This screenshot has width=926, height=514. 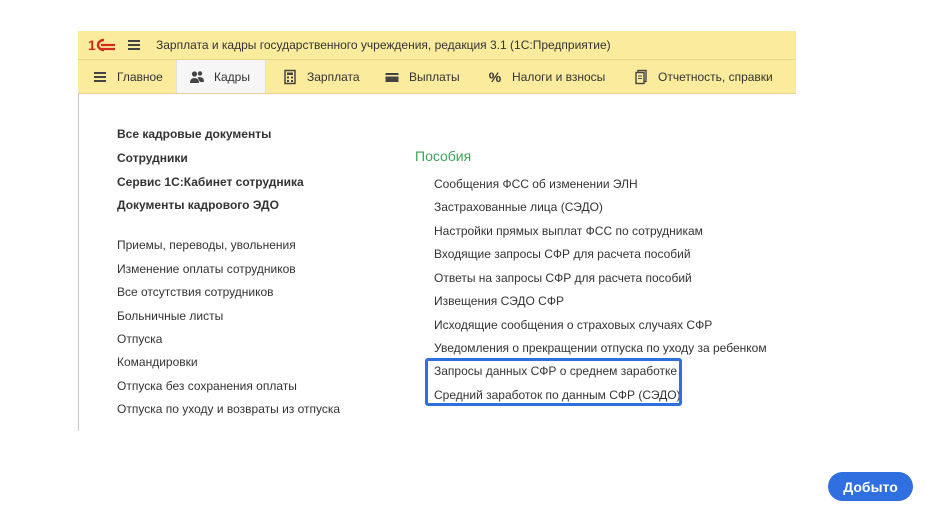 I want to click on link-employee-cabinet-service: Сервис 1С:Кабинет сотрудника, so click(x=210, y=182).